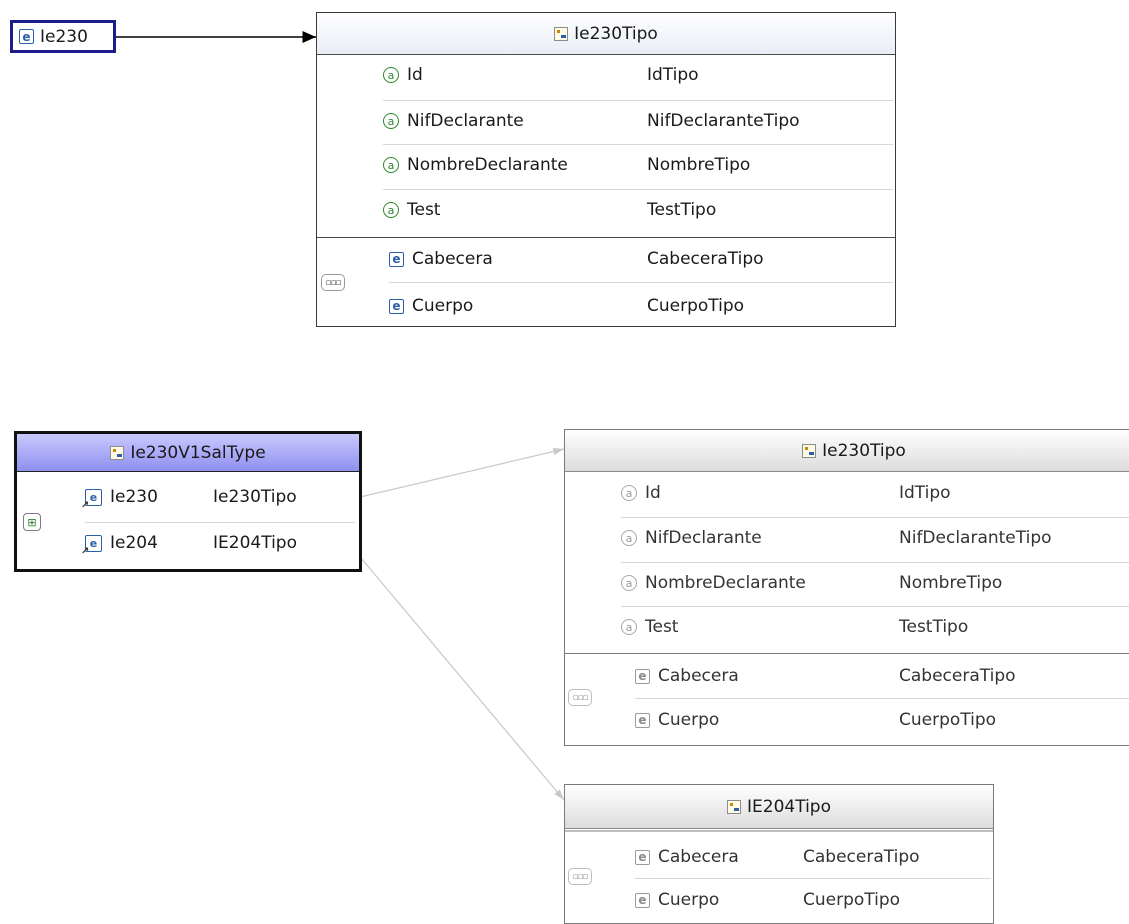 The width and height of the screenshot is (1129, 924). I want to click on ref1-attr-row: a NombreDeclarante, so click(713, 583).